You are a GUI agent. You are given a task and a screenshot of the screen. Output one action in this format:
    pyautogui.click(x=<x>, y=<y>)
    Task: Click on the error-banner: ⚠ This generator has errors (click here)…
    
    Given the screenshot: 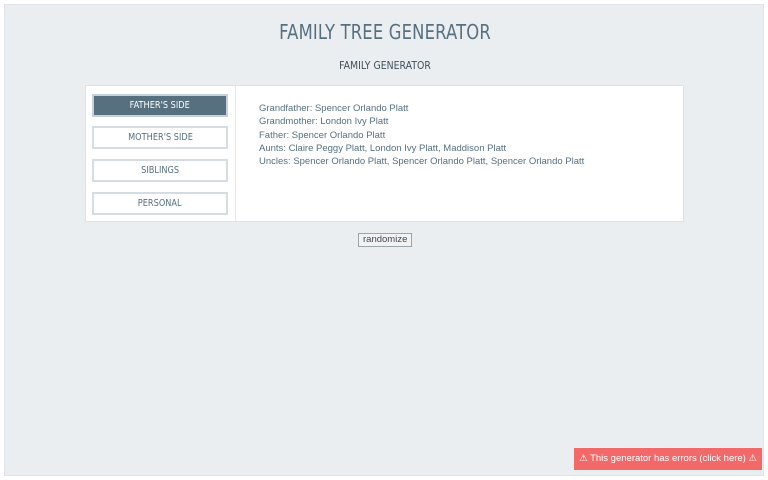 What is the action you would take?
    pyautogui.click(x=668, y=459)
    